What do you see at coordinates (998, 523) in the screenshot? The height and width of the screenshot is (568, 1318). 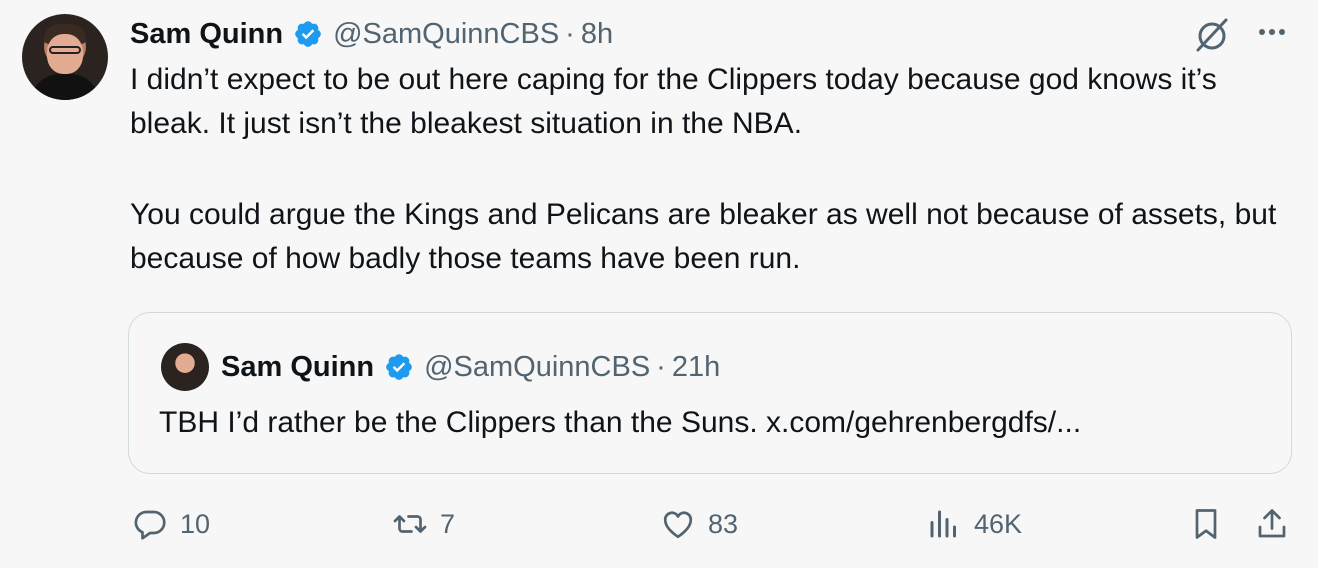 I see `views-count: 46K` at bounding box center [998, 523].